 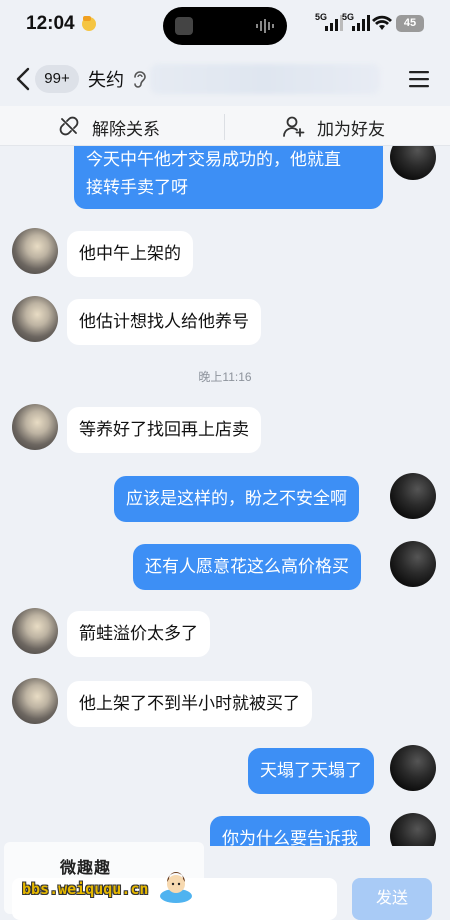 I want to click on mascot-icon, so click(x=176, y=887).